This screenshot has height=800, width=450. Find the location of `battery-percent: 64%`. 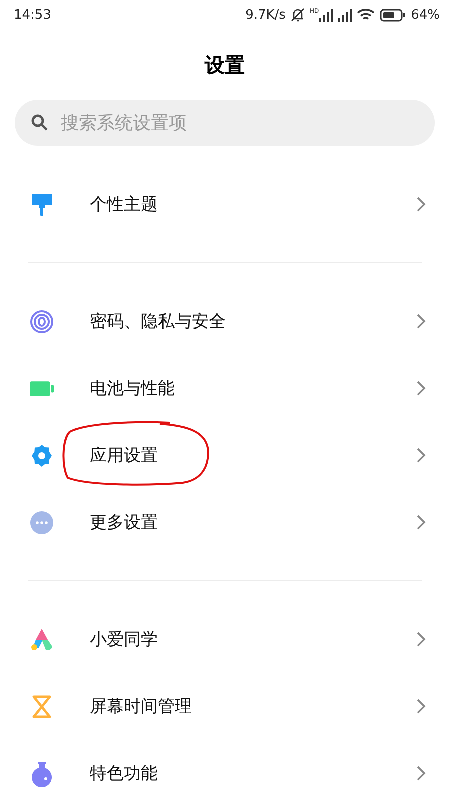

battery-percent: 64% is located at coordinates (425, 15).